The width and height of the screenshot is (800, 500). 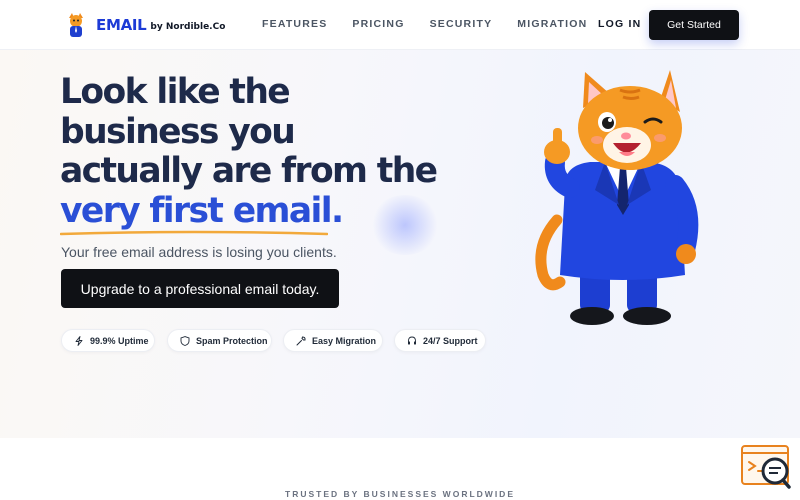 I want to click on headline-underline, so click(x=194, y=233).